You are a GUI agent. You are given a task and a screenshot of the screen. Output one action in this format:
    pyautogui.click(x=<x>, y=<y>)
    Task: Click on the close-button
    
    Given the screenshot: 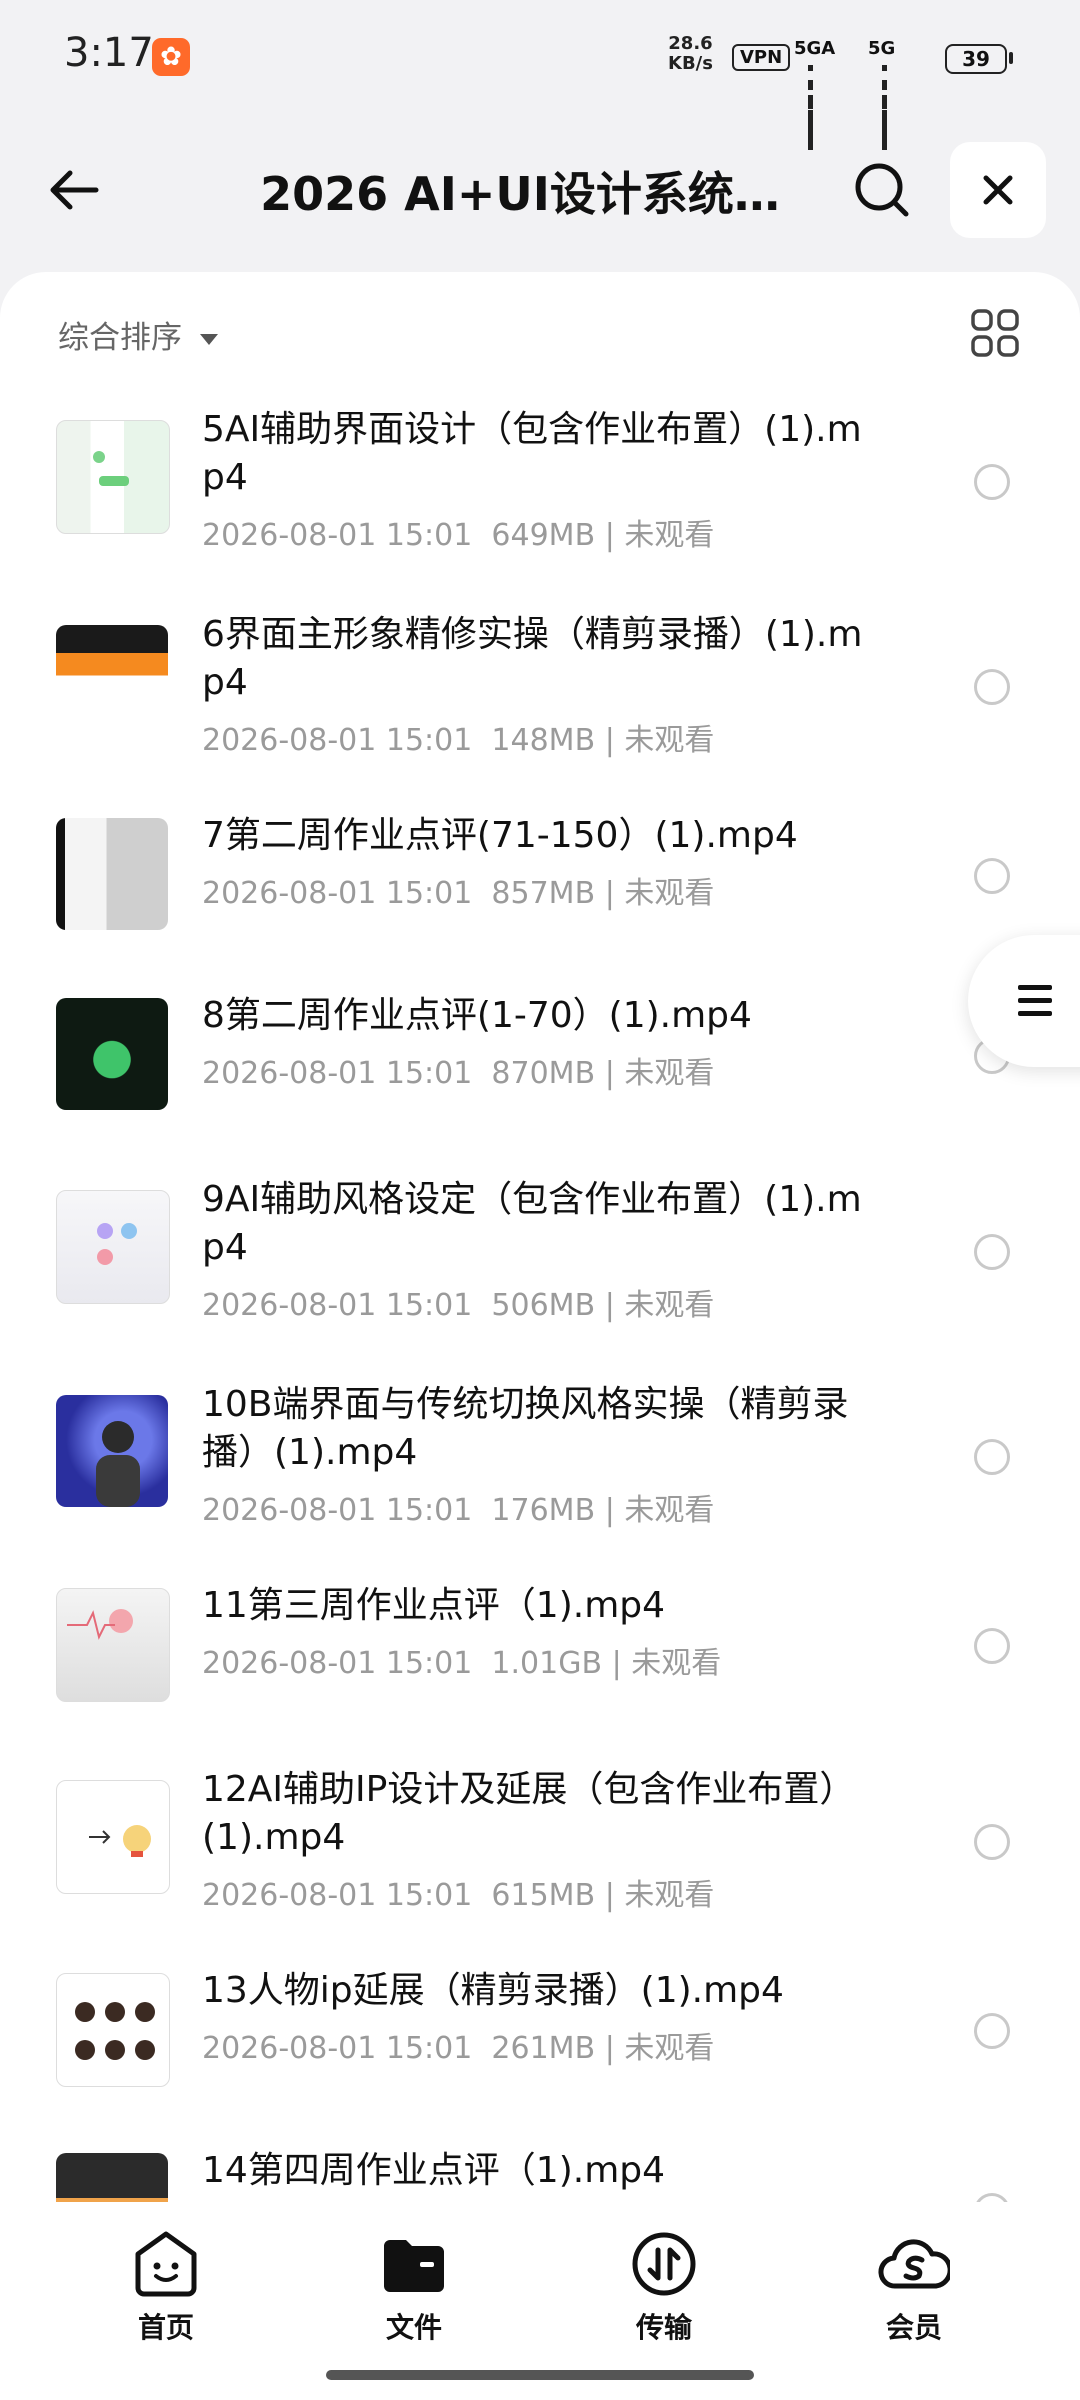 What is the action you would take?
    pyautogui.click(x=998, y=190)
    